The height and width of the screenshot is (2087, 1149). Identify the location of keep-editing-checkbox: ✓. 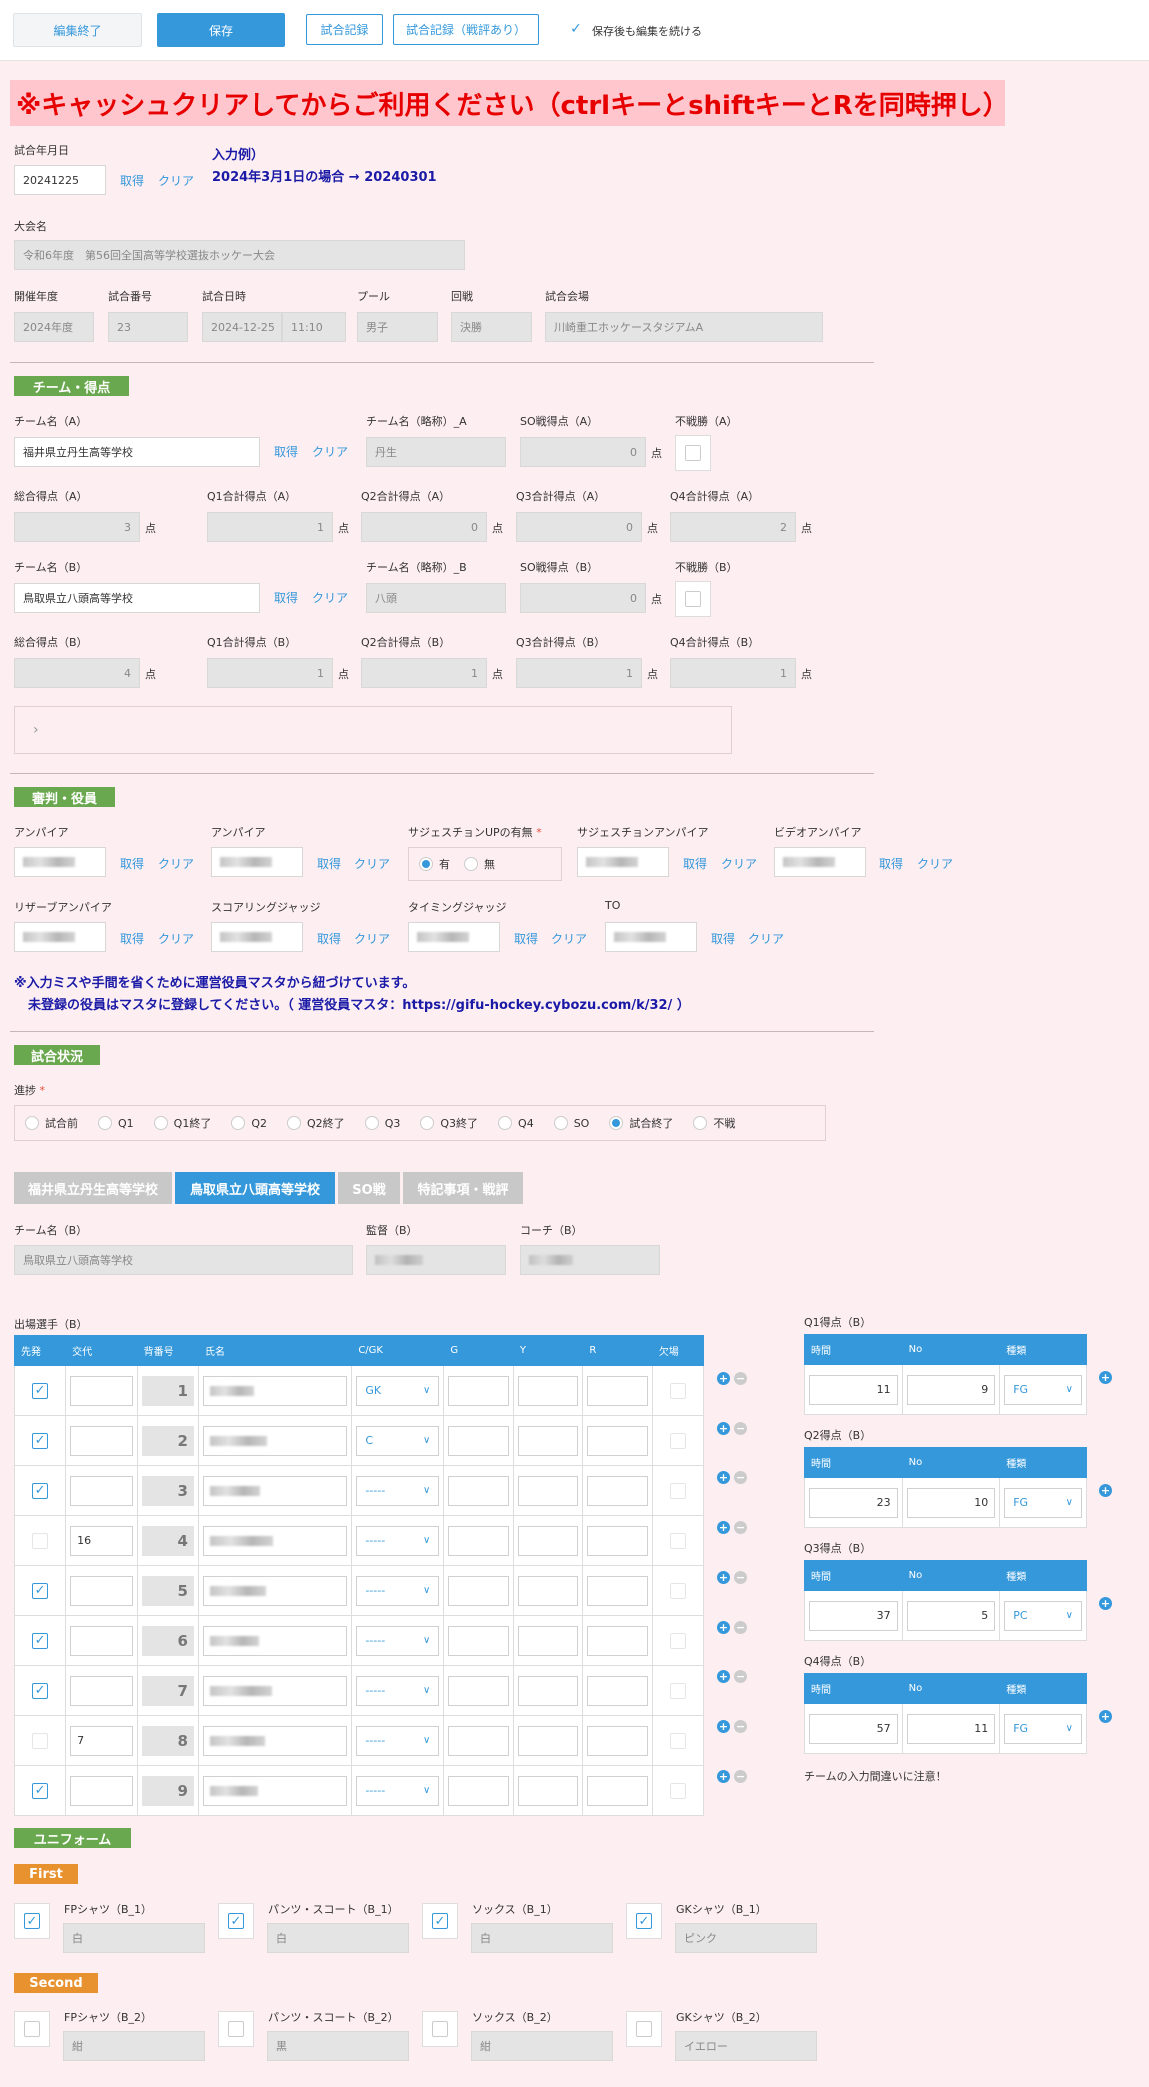
(576, 29).